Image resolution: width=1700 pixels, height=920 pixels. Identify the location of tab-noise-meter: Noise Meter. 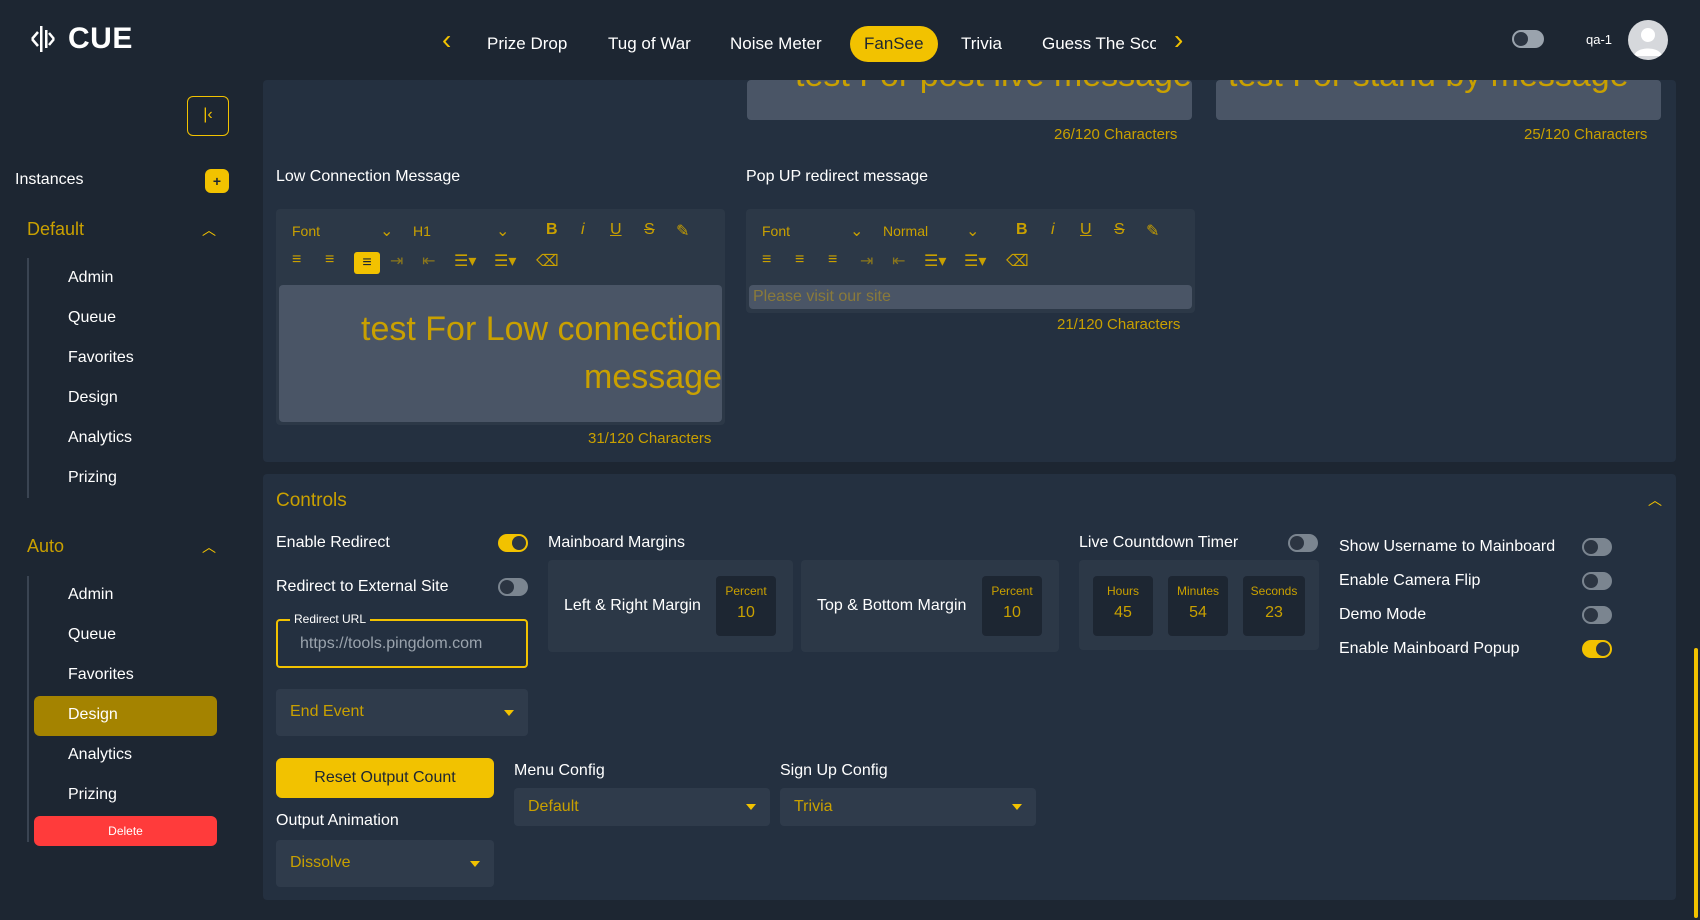
(776, 44).